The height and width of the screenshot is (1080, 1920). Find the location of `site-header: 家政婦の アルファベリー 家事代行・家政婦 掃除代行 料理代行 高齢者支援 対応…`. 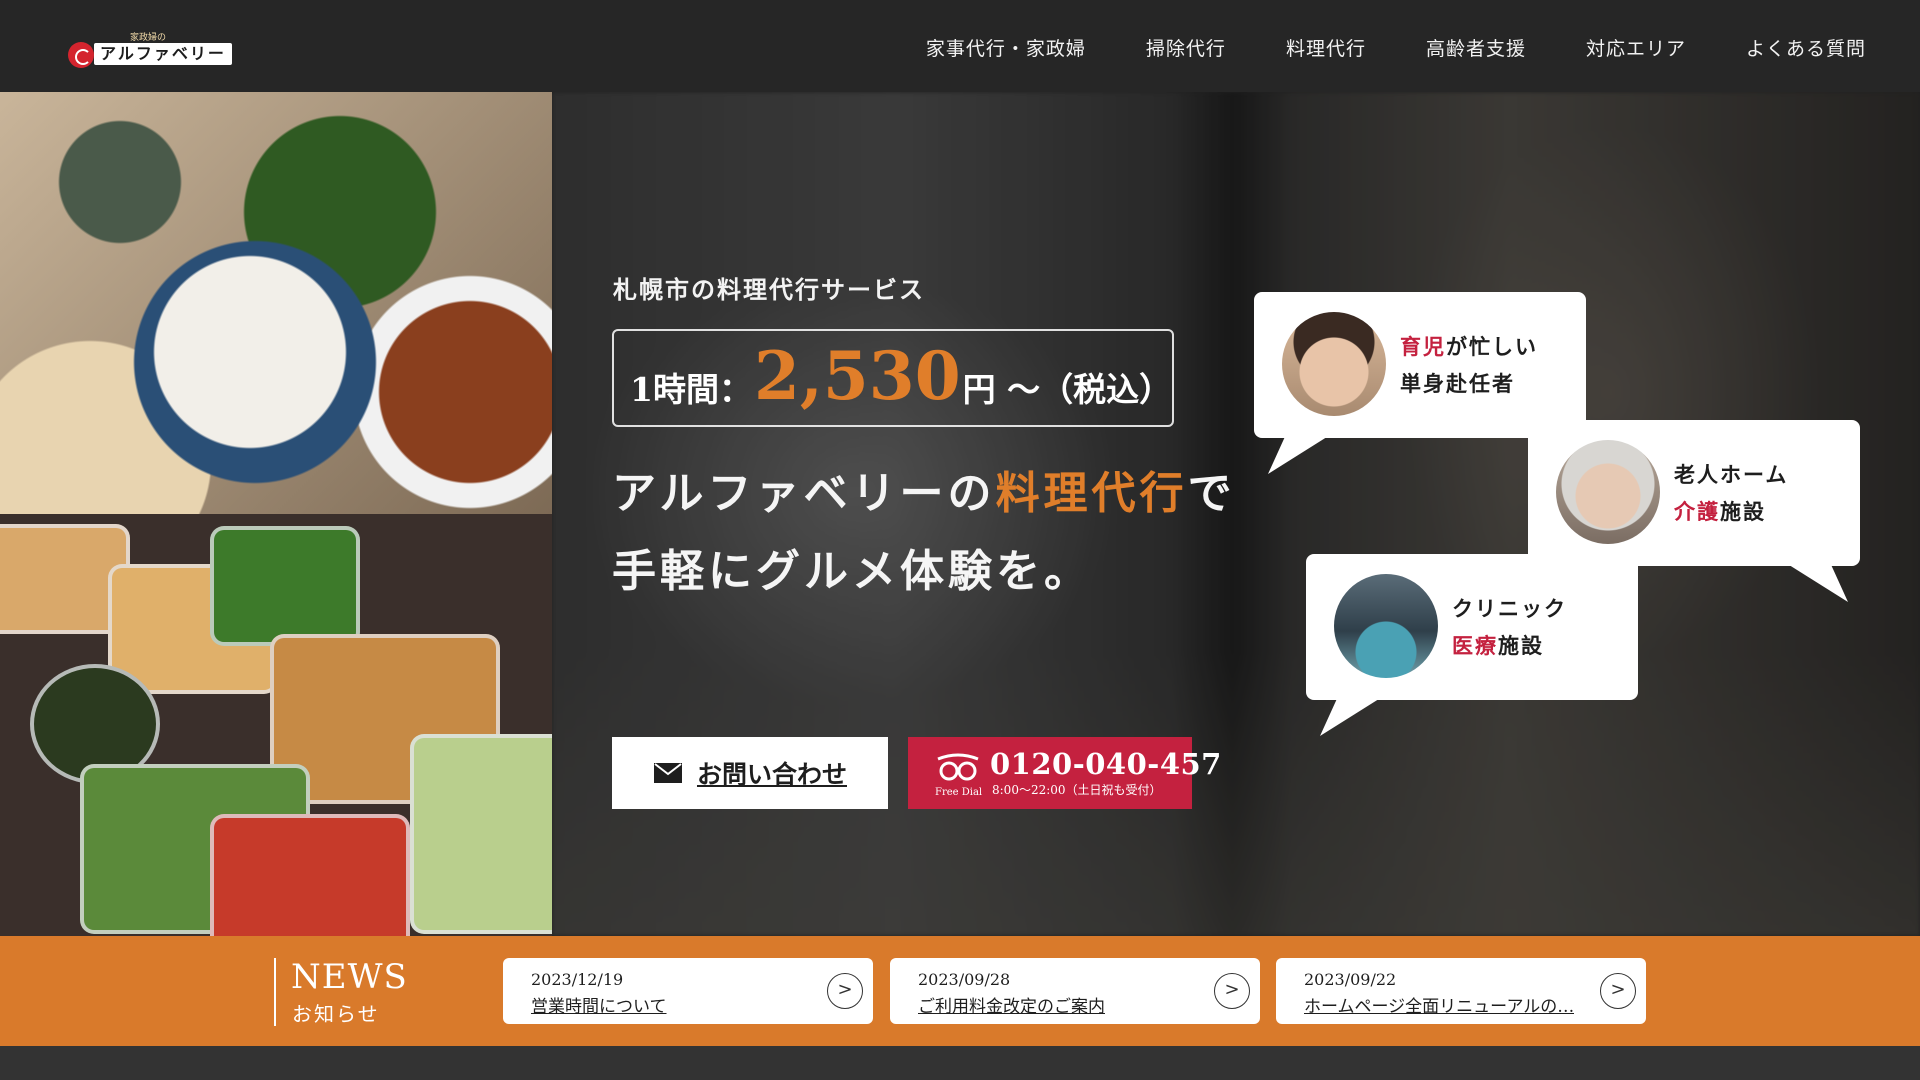

site-header: 家政婦の アルファベリー 家事代行・家政婦 掃除代行 料理代行 高齢者支援 対応… is located at coordinates (960, 46).